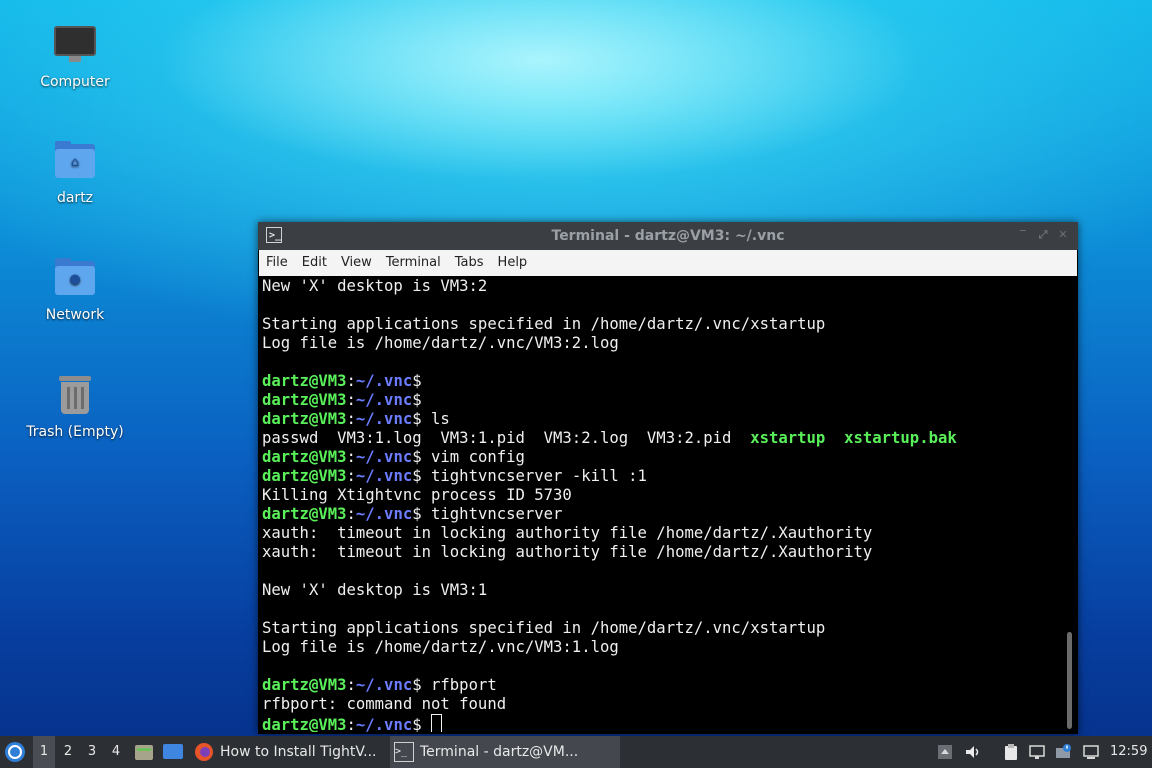  I want to click on maximize-button: ⤢, so click(1043, 235).